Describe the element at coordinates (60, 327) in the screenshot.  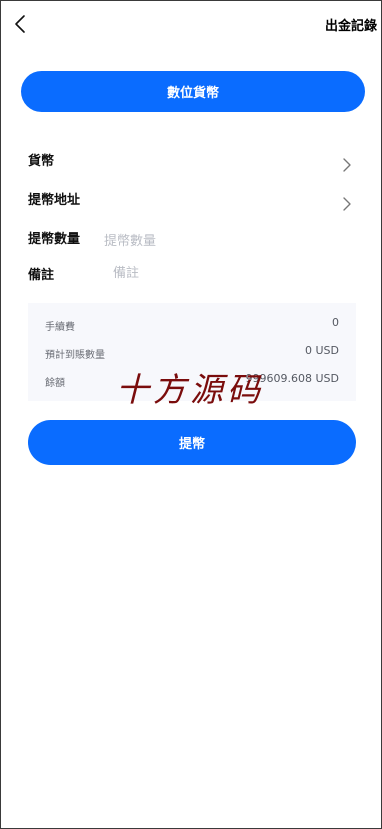
I see `fee-label: 手續費` at that location.